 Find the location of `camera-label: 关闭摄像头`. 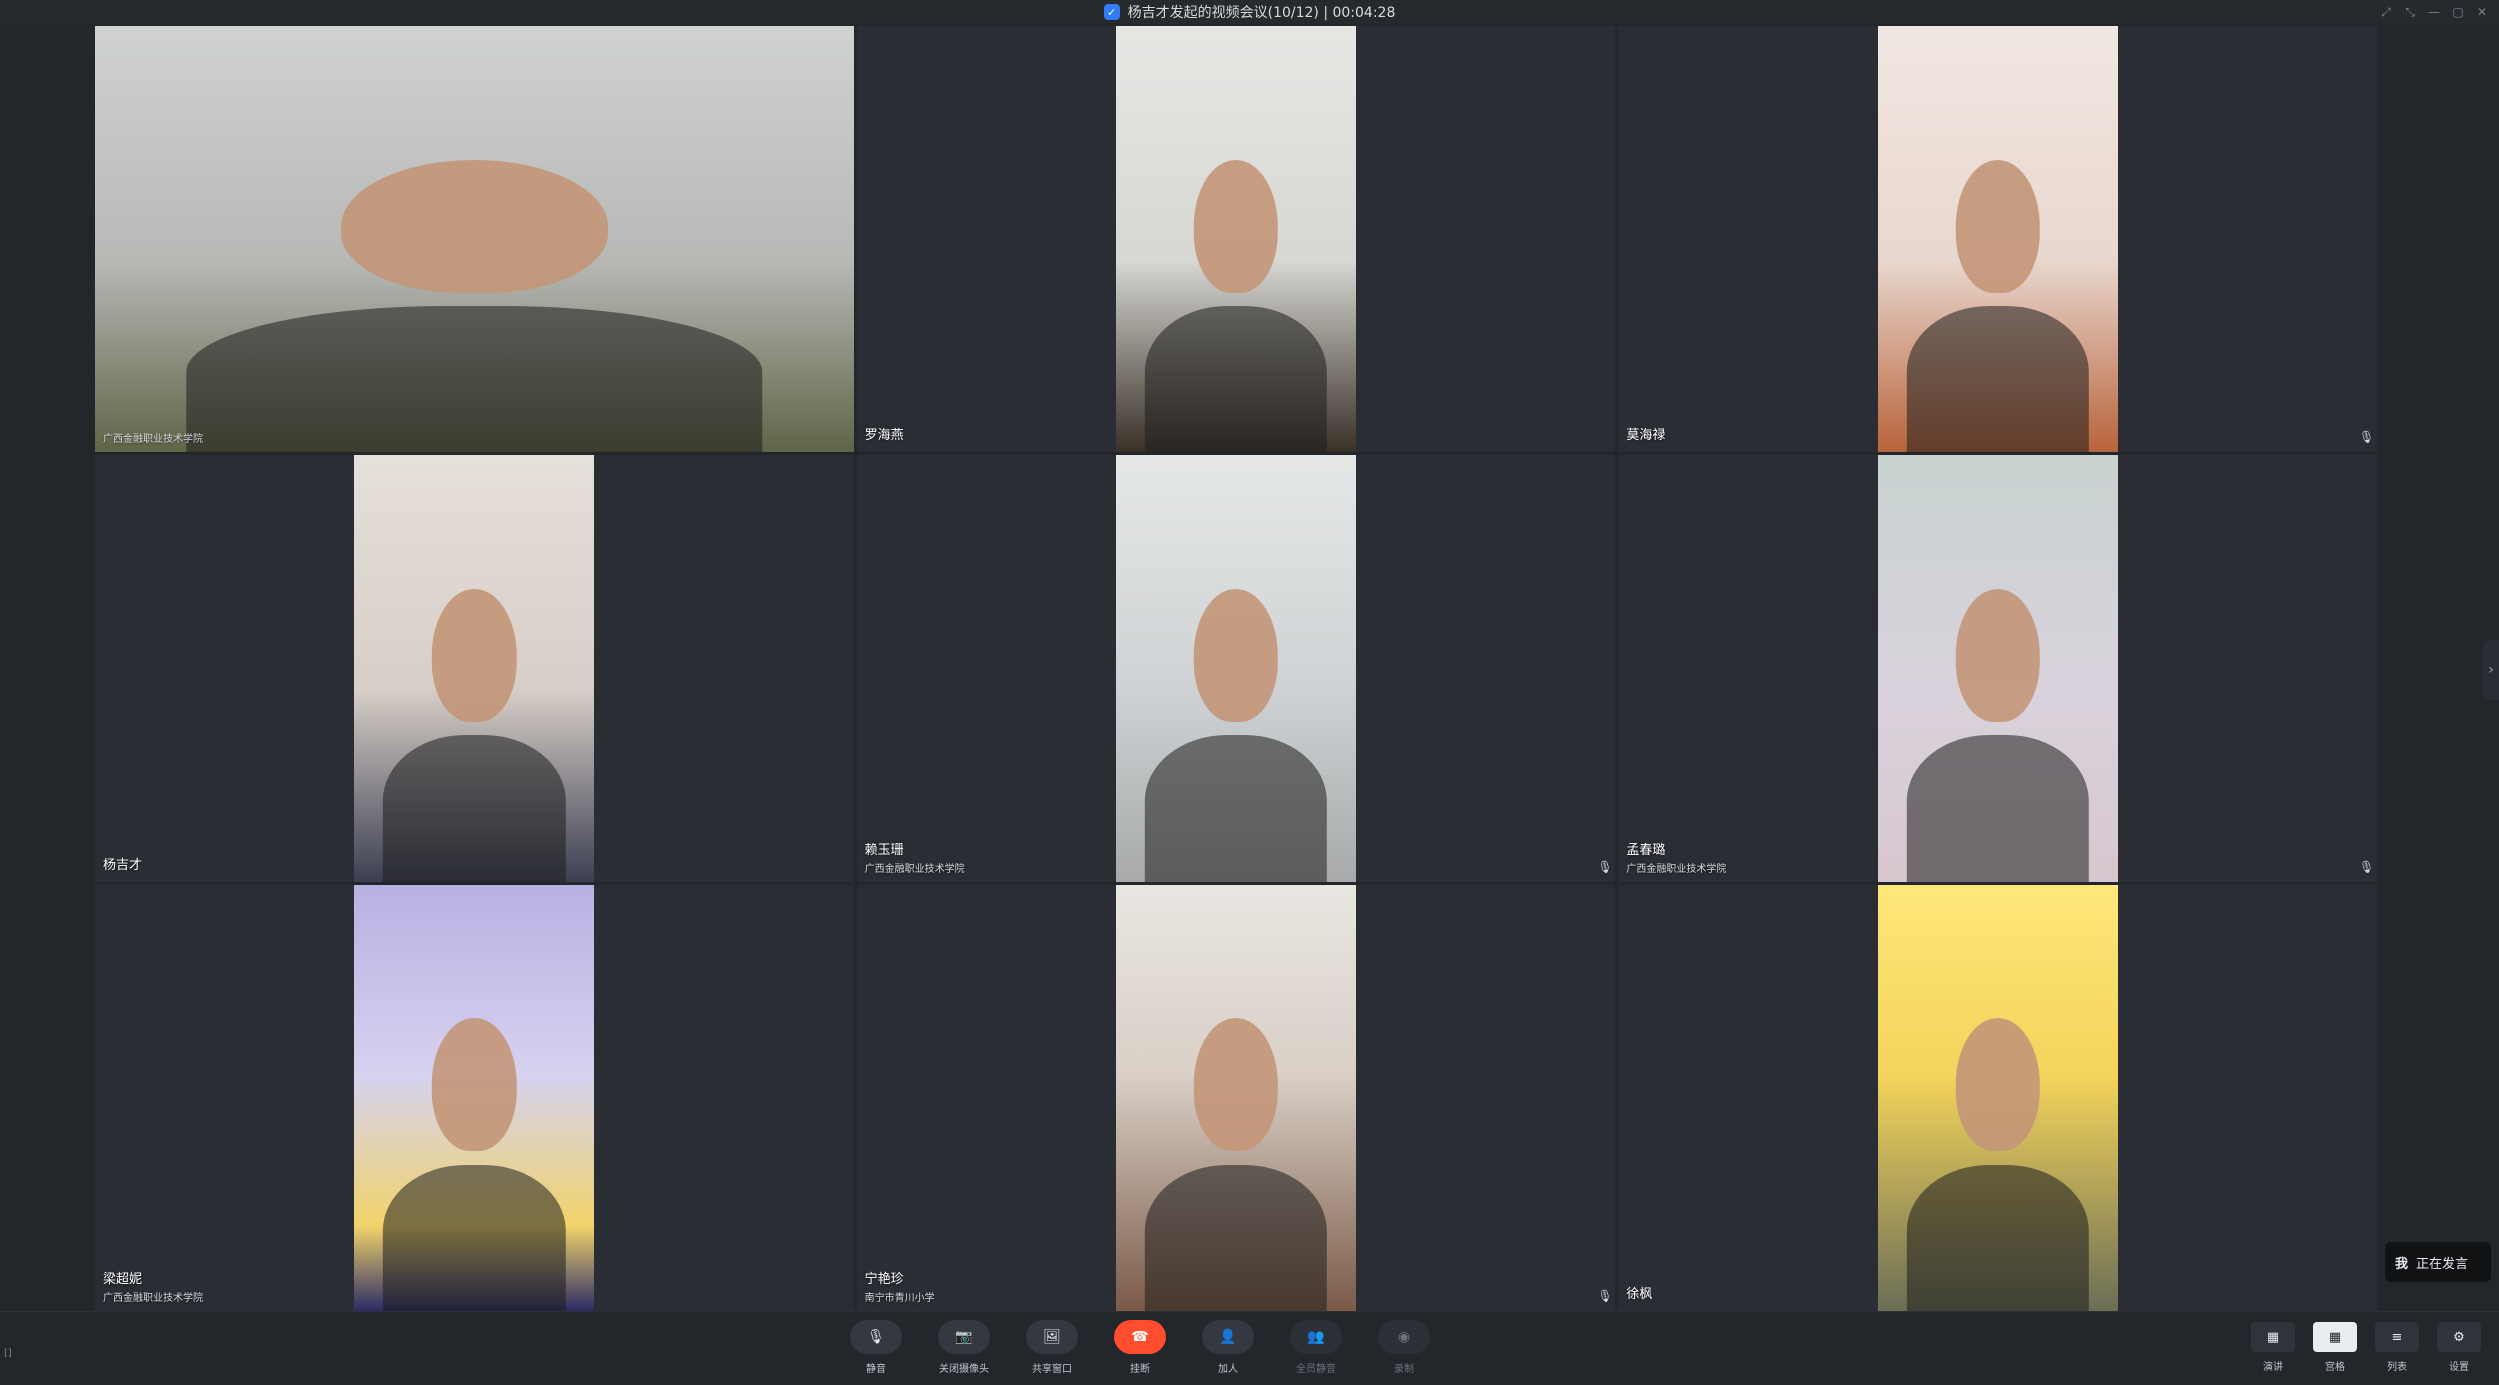

camera-label: 关闭摄像头 is located at coordinates (964, 1369).